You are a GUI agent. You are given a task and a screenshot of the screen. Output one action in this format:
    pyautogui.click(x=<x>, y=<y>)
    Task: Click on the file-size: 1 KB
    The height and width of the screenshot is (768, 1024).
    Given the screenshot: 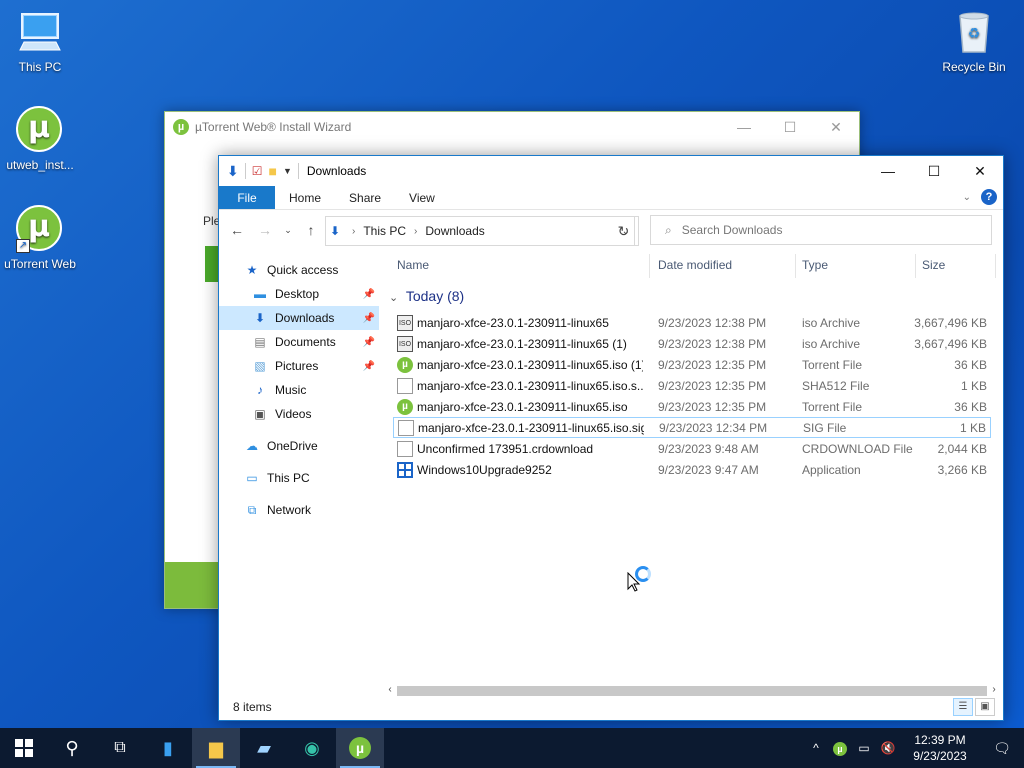 What is the action you would take?
    pyautogui.click(x=973, y=385)
    